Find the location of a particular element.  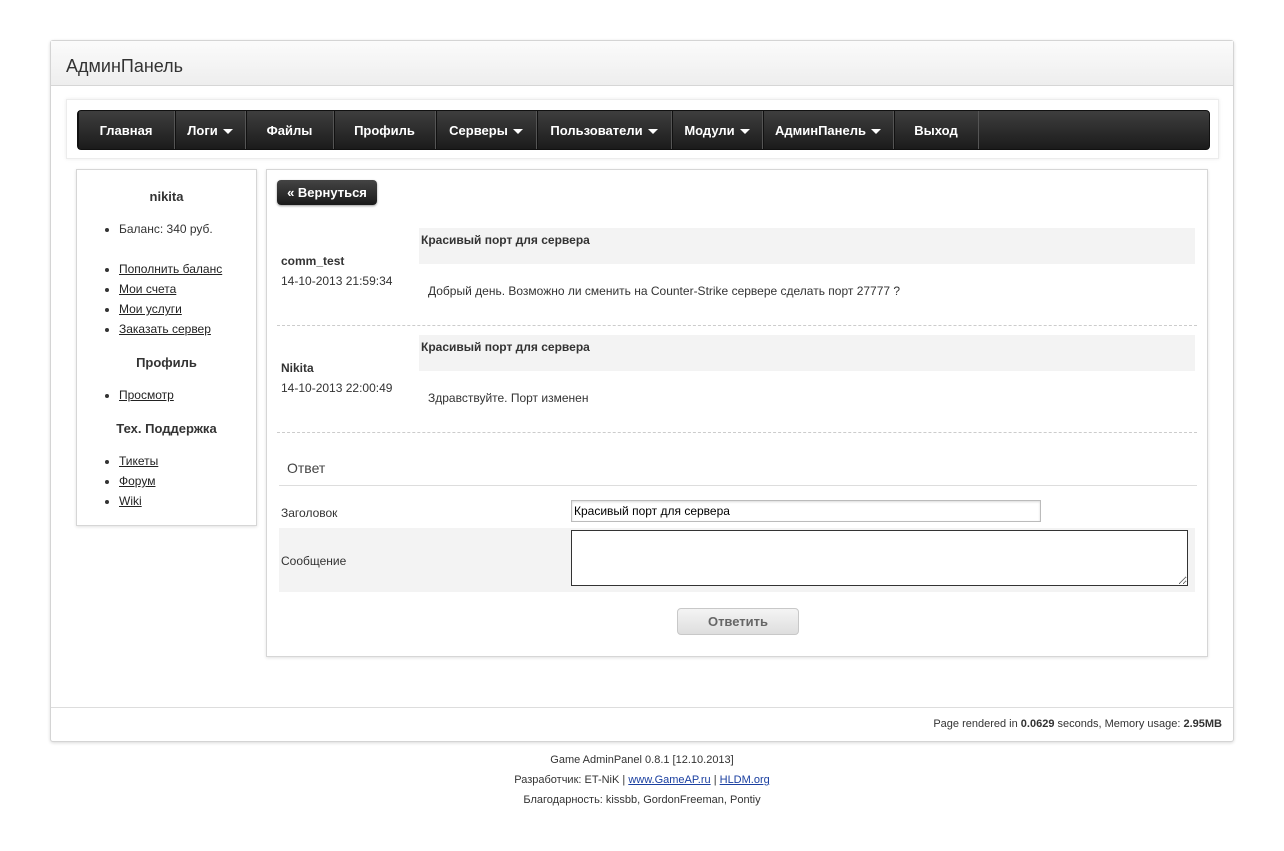

panel-footer-divider is located at coordinates (642, 707).